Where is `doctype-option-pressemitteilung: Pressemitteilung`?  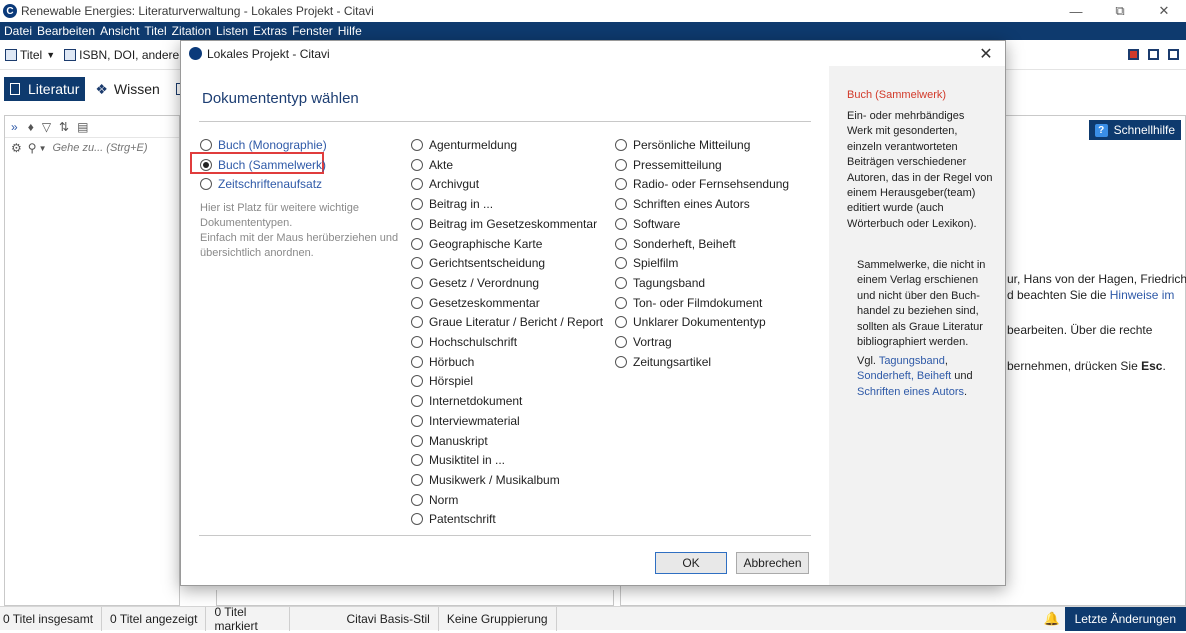
doctype-option-pressemitteilung: Pressemitteilung is located at coordinates (668, 165).